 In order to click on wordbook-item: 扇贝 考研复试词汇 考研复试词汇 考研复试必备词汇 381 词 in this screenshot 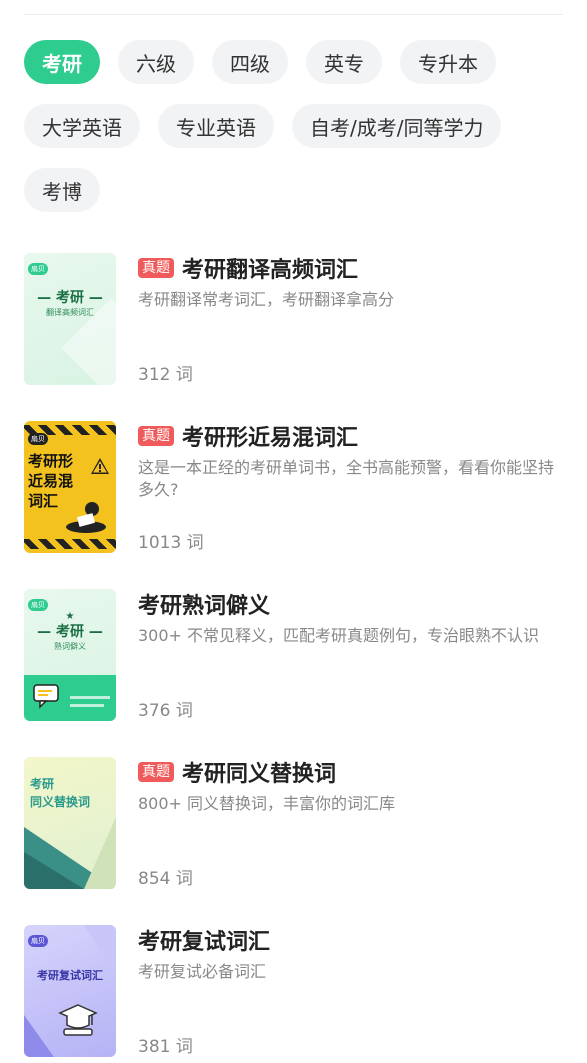, I will do `click(294, 994)`.